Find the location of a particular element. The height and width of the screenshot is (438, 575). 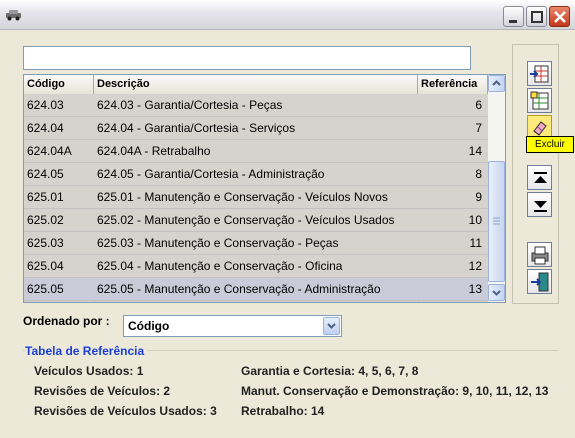

maximize-icon is located at coordinates (537, 17).